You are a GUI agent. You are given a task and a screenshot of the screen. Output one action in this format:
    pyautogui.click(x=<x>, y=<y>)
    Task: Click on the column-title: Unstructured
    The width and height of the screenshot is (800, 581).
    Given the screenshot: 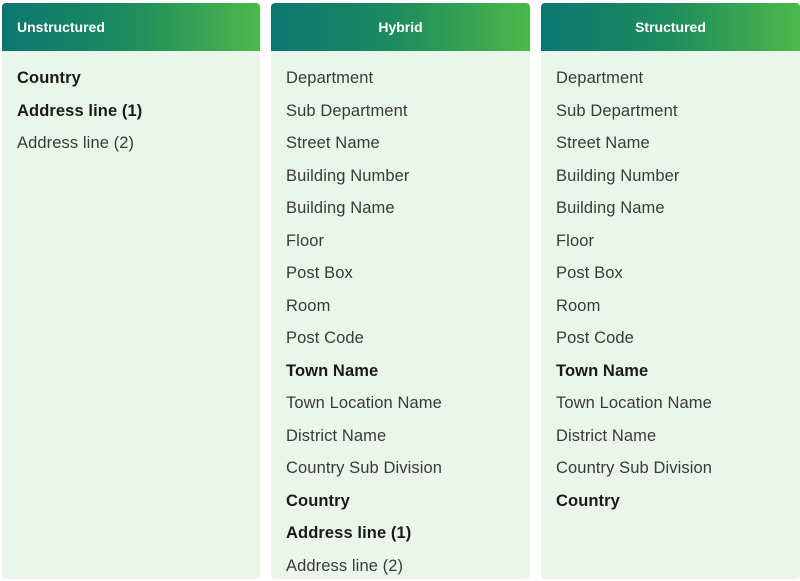 What is the action you would take?
    pyautogui.click(x=61, y=27)
    